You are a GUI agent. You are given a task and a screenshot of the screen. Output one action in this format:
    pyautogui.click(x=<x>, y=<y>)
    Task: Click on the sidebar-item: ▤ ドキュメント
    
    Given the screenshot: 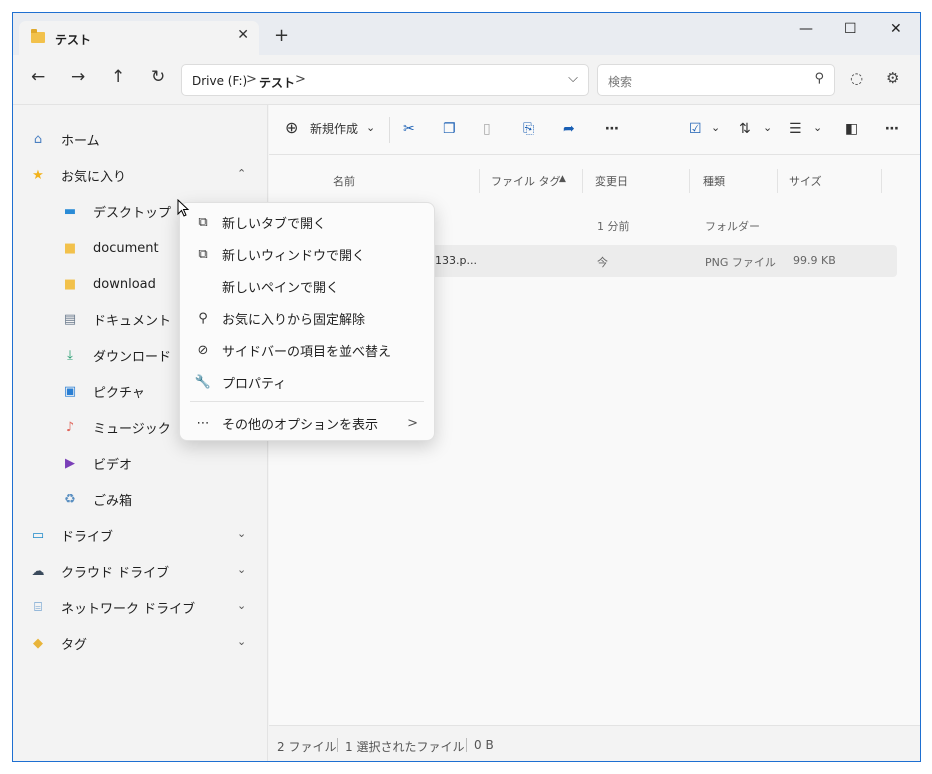 What is the action you would take?
    pyautogui.click(x=116, y=319)
    